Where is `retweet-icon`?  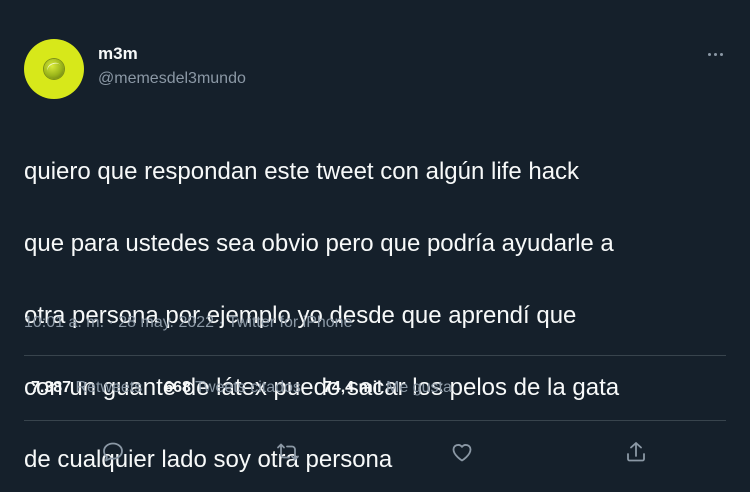
retweet-icon is located at coordinates (288, 452).